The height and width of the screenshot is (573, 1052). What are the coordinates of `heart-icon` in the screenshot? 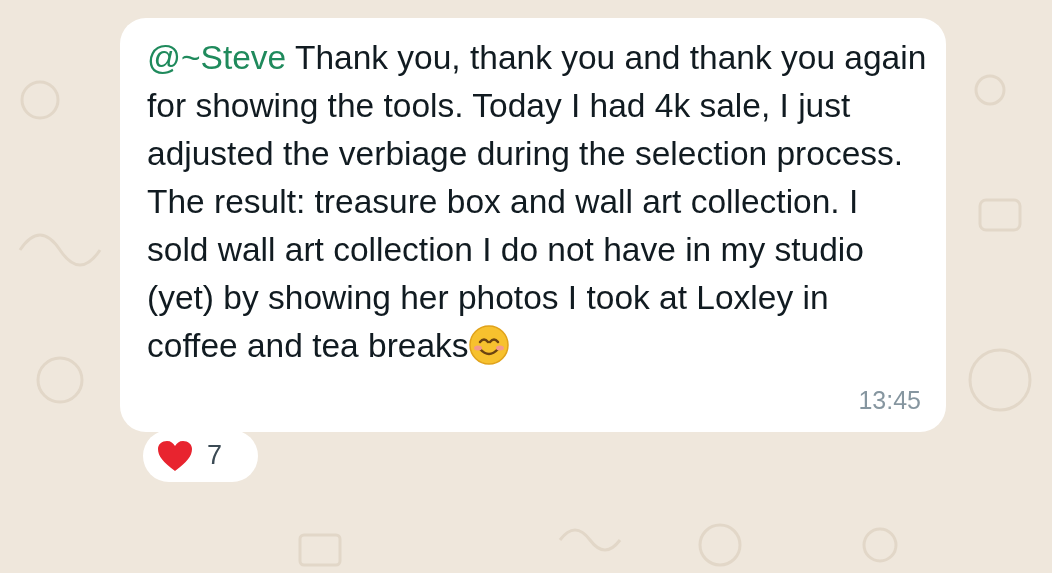 It's located at (175, 455).